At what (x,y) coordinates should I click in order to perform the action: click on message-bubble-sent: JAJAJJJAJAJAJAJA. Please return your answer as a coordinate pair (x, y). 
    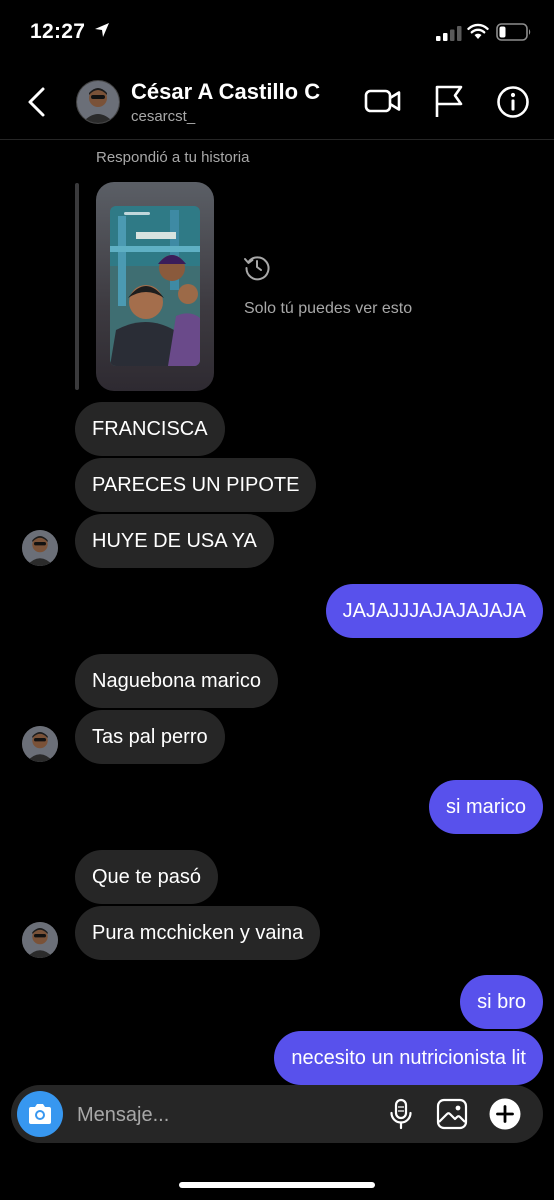
    Looking at the image, I should click on (434, 611).